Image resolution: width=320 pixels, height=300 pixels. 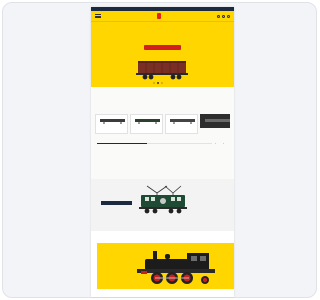 What do you see at coordinates (228, 16) in the screenshot?
I see `cart-icon` at bounding box center [228, 16].